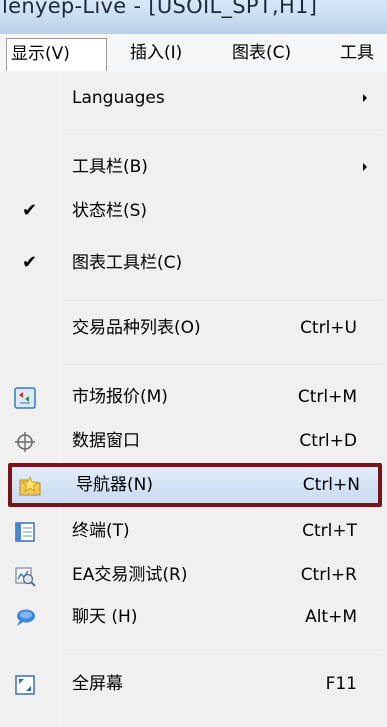 This screenshot has height=727, width=387. I want to click on menu-item-shortcut: F11, so click(341, 684).